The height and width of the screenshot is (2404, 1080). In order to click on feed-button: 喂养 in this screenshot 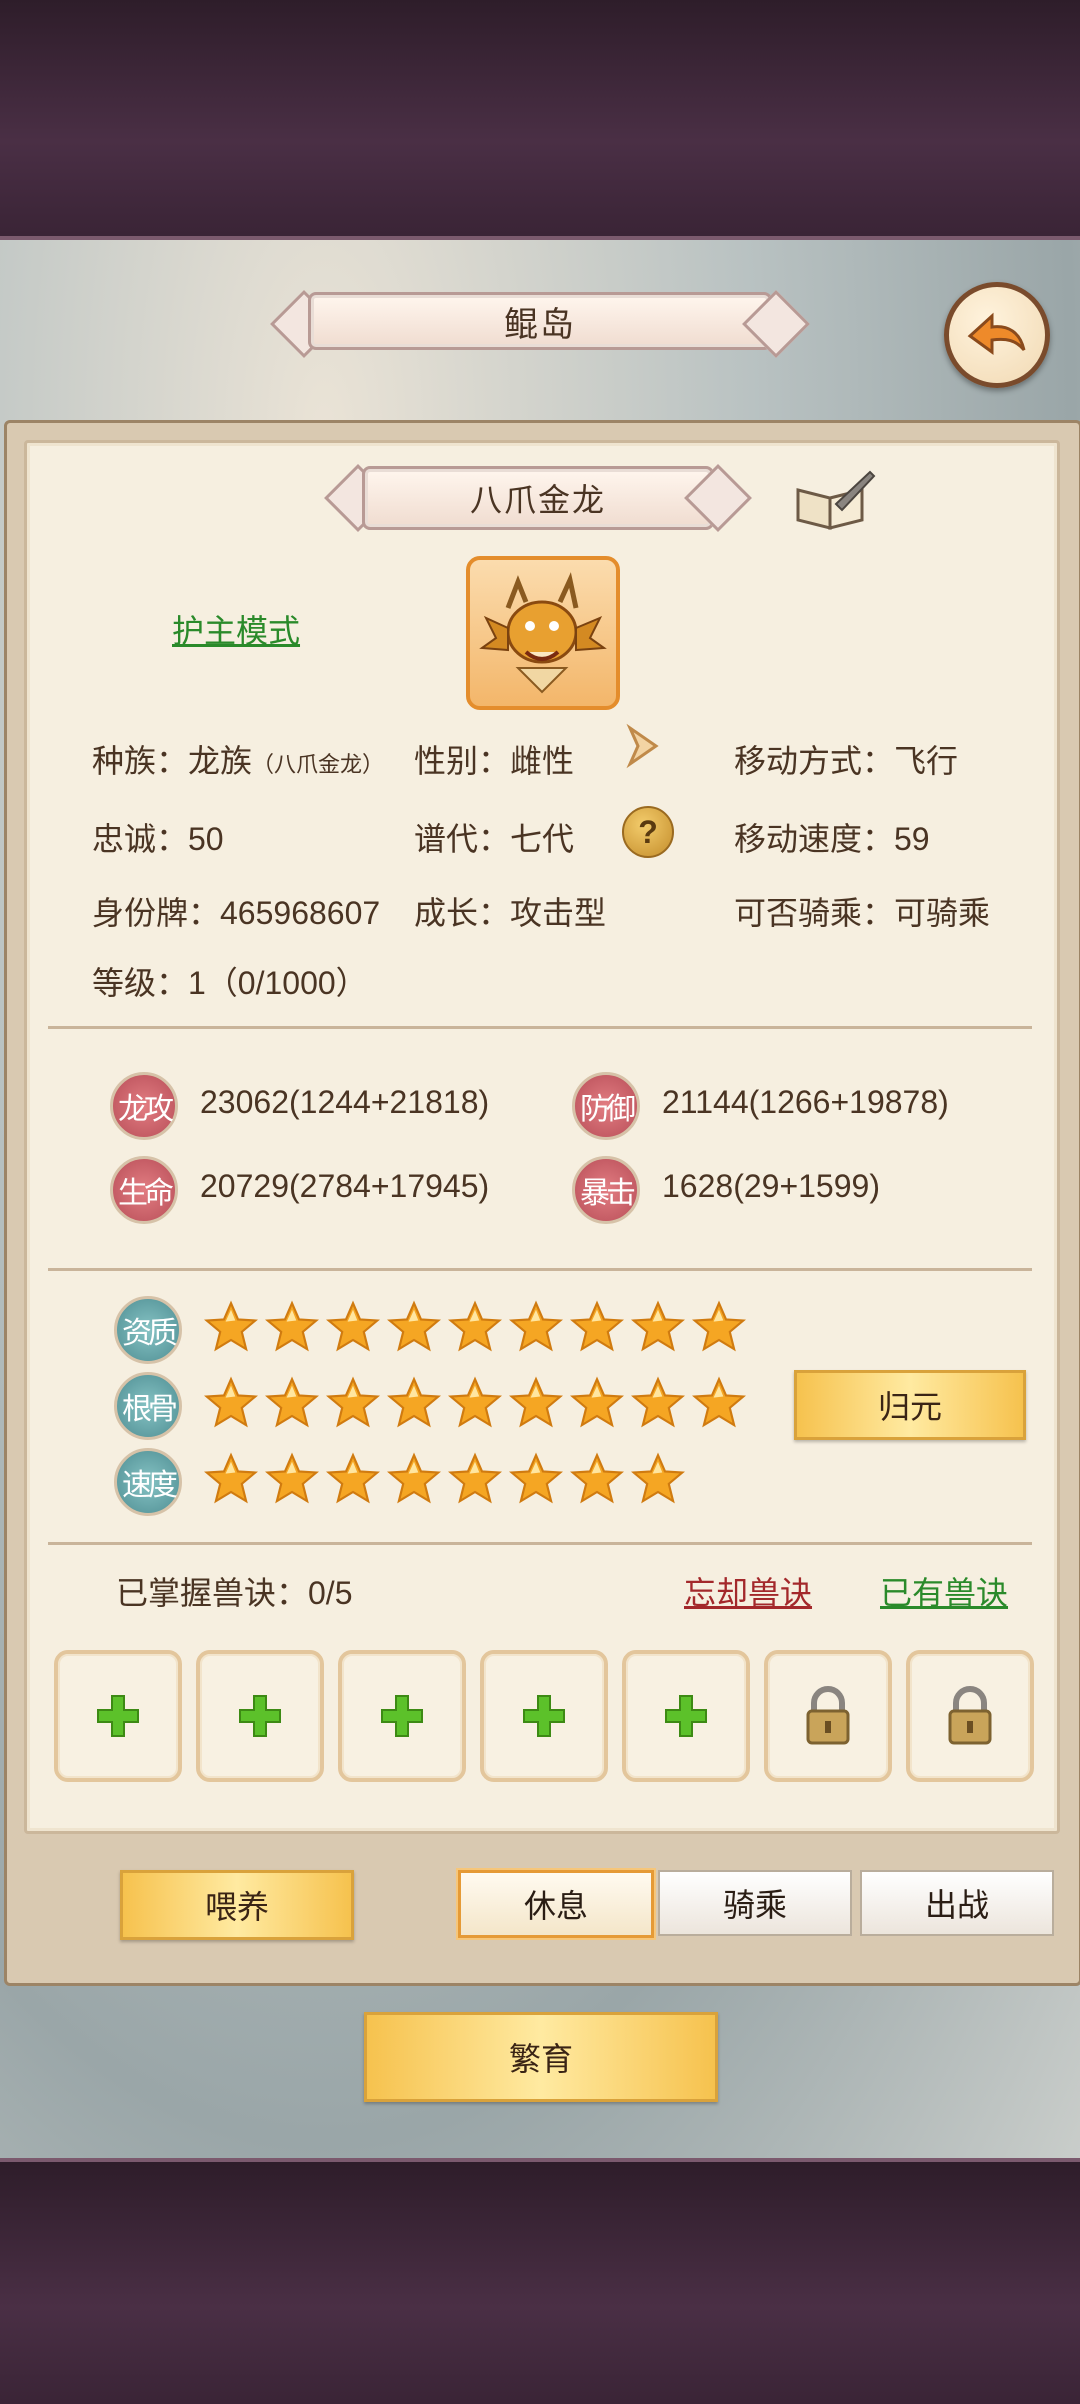, I will do `click(237, 1905)`.